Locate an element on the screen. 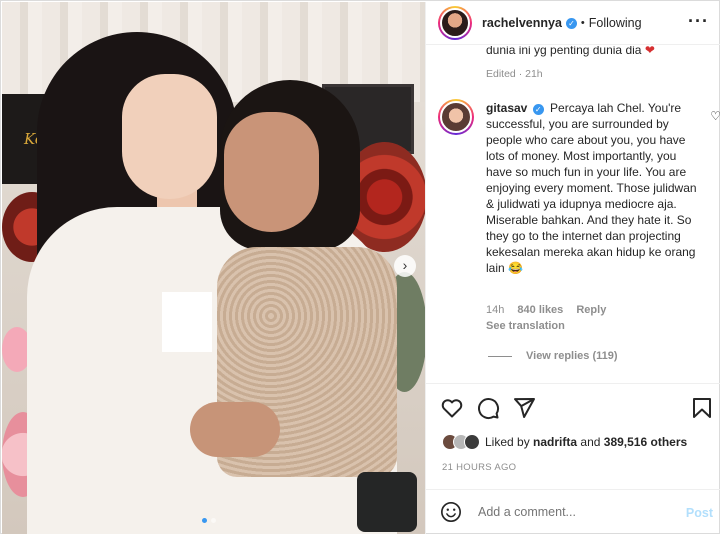  caption-heart-emoji: ❤ is located at coordinates (649, 51).